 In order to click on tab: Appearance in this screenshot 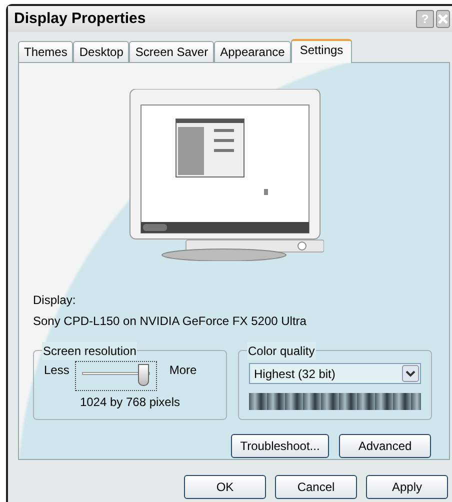, I will do `click(252, 51)`.